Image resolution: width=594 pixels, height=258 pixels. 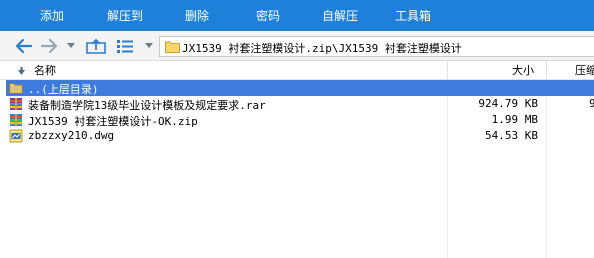 I want to click on list-item: 装备制造学院13级毕业设计模板及规定要求.rar 924.79 KB 92, so click(x=300, y=104).